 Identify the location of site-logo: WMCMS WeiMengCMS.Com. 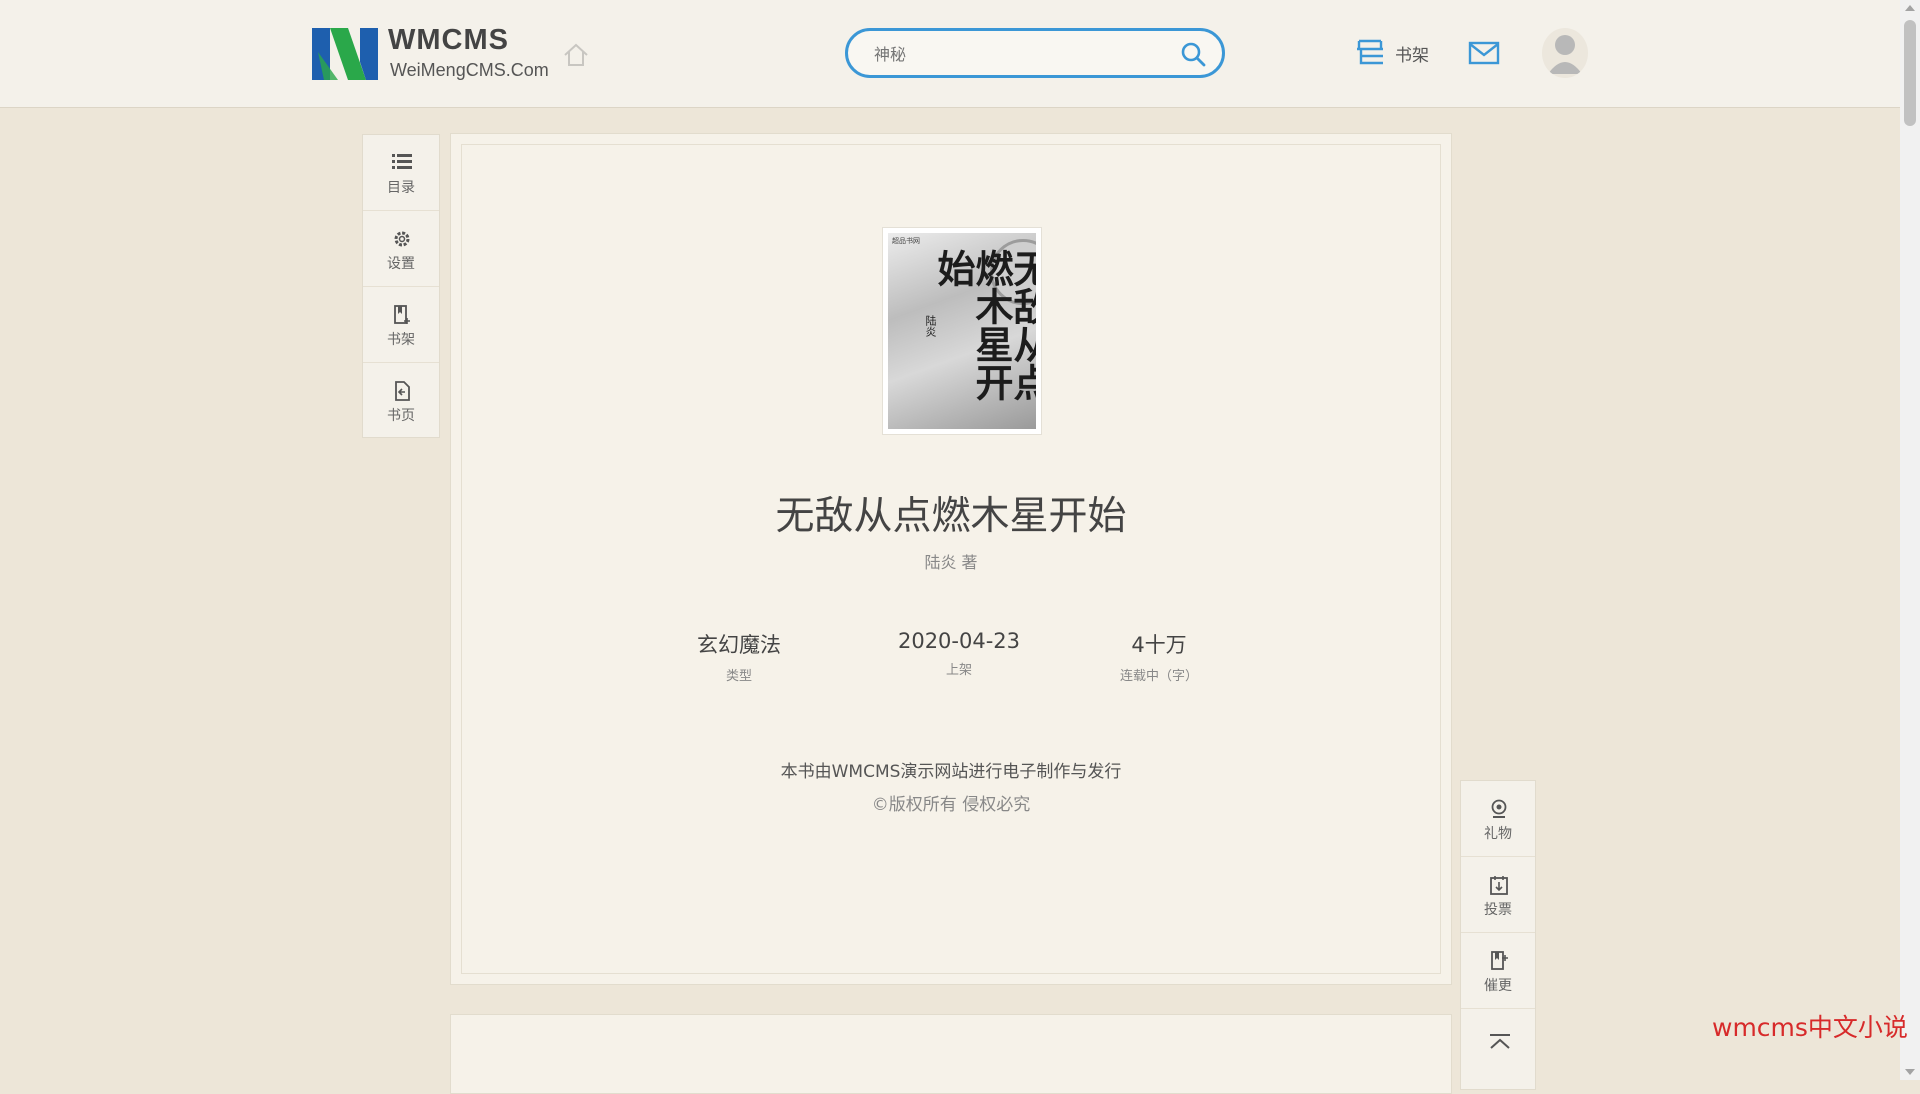
(430, 54).